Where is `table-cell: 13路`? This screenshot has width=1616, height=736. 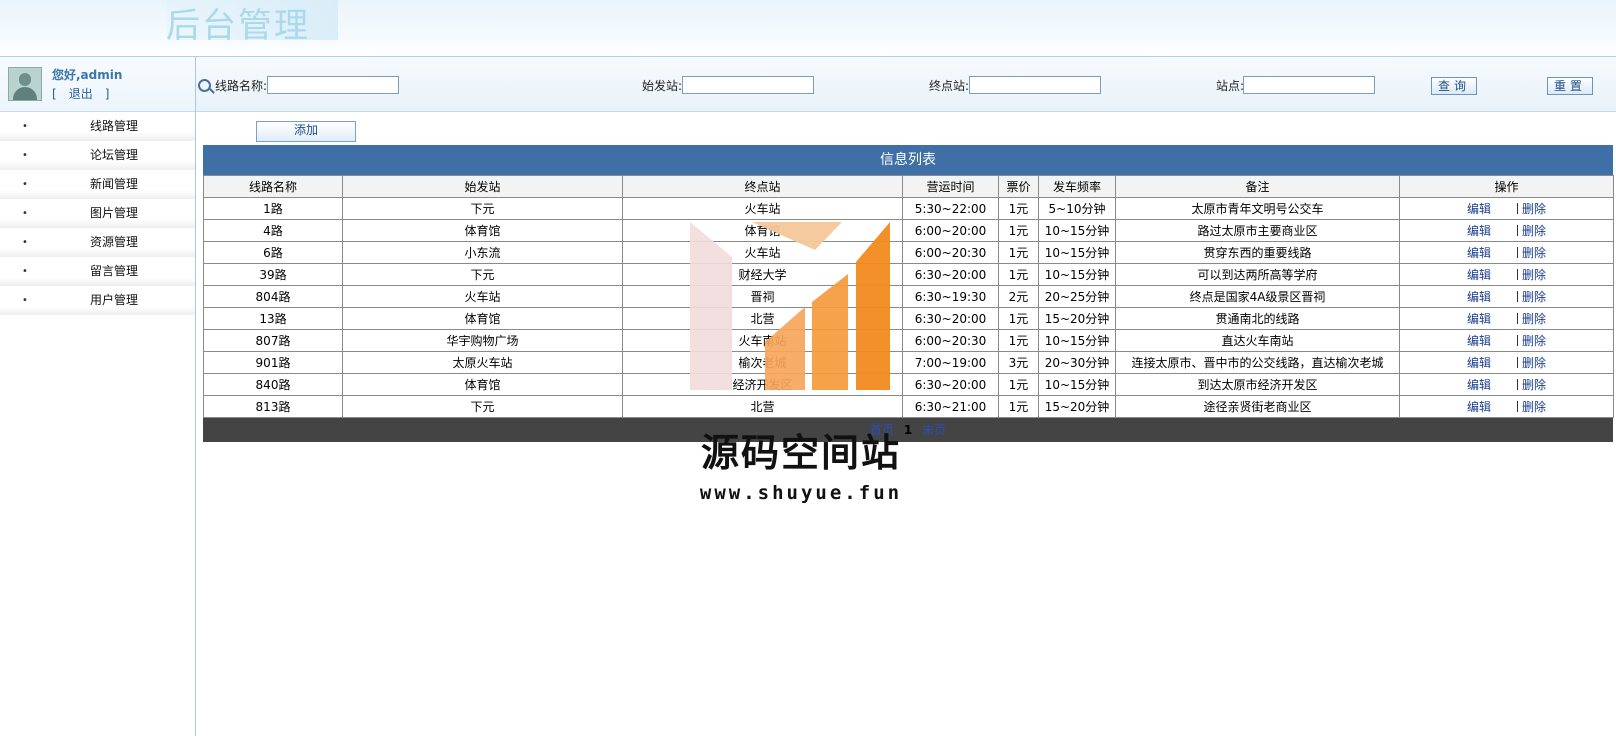 table-cell: 13路 is located at coordinates (273, 318).